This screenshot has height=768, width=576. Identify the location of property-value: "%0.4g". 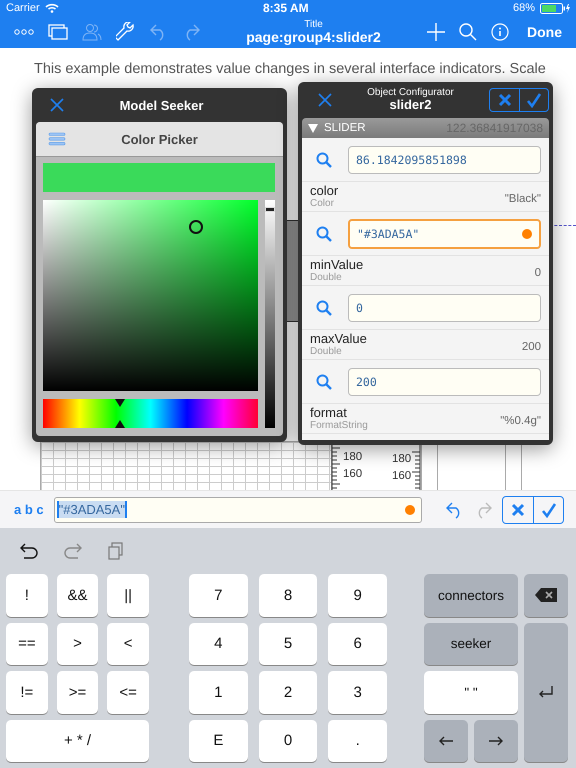
(520, 421).